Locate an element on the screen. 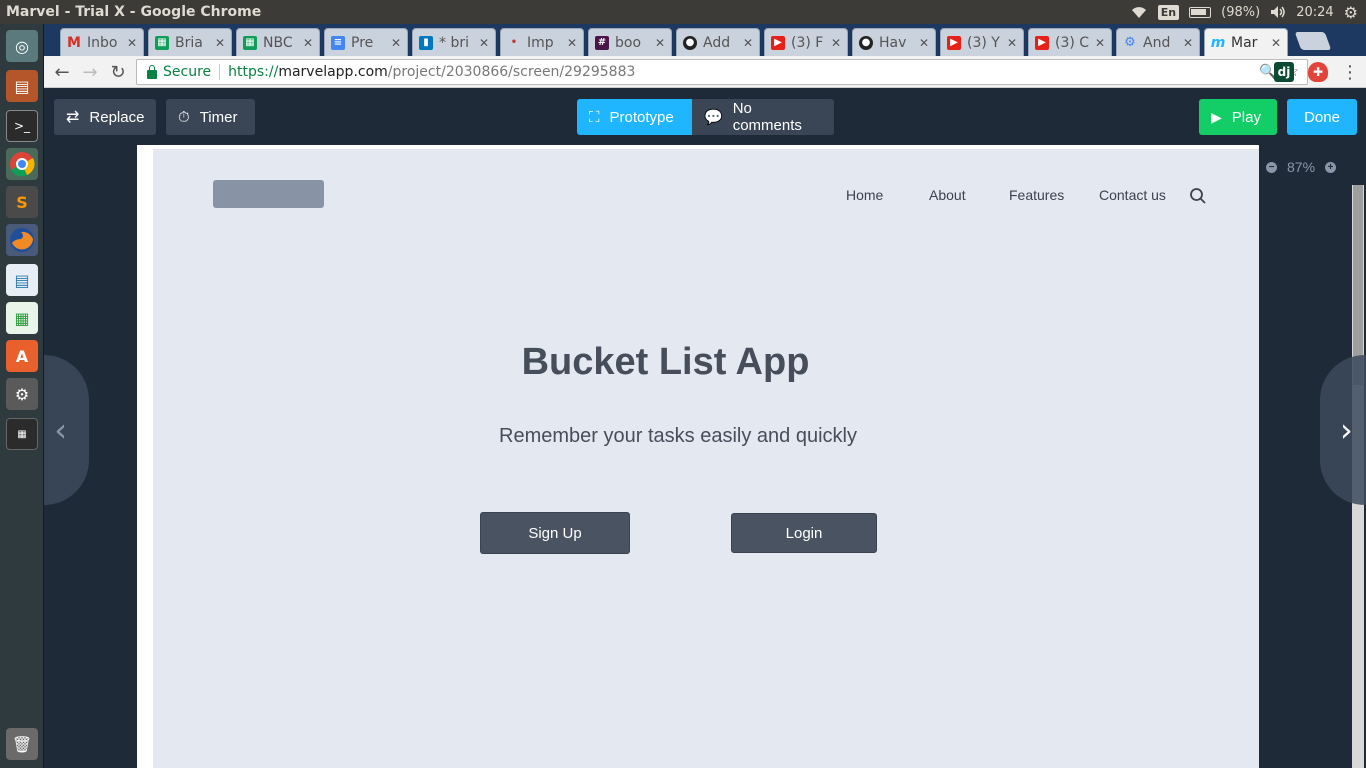 The image size is (1366, 768). tab: ▶ (3) Y ✕ is located at coordinates (982, 42).